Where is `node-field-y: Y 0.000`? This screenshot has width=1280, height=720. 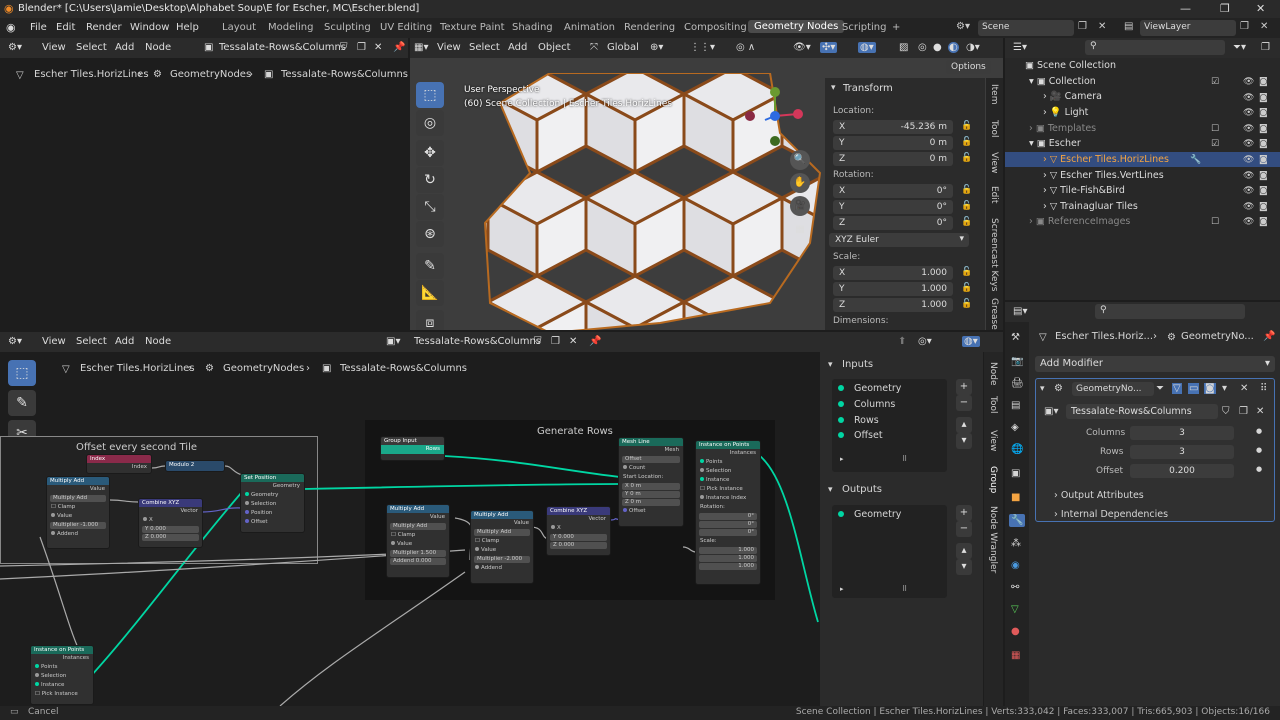
node-field-y: Y 0.000 is located at coordinates (170, 529).